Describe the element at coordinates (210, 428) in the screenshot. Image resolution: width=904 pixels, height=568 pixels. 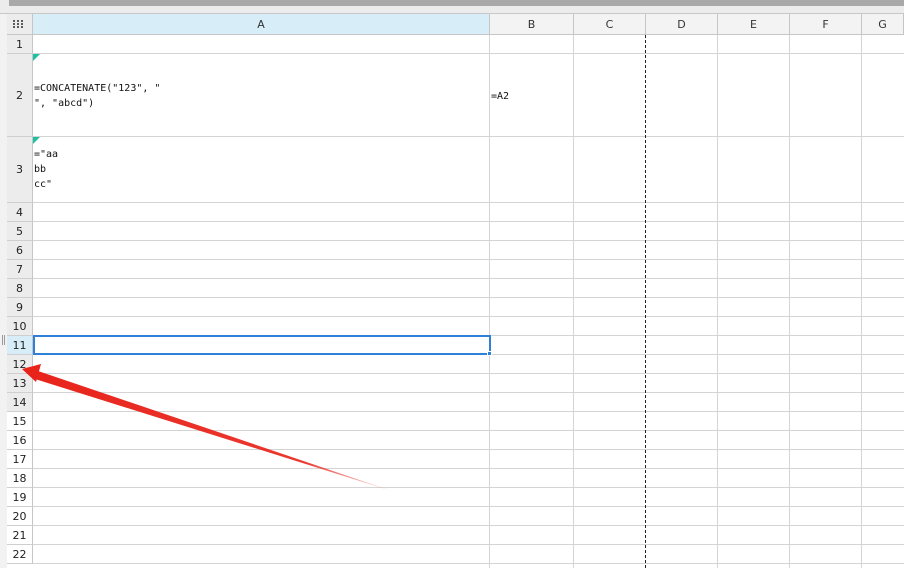
I see `red-arrow-icon` at that location.